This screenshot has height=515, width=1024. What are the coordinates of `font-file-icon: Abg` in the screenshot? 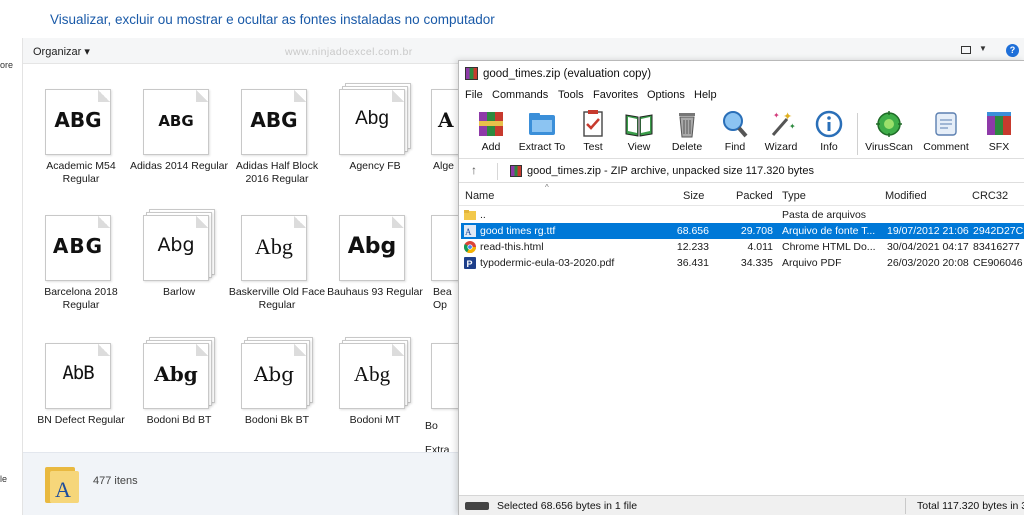 It's located at (375, 245).